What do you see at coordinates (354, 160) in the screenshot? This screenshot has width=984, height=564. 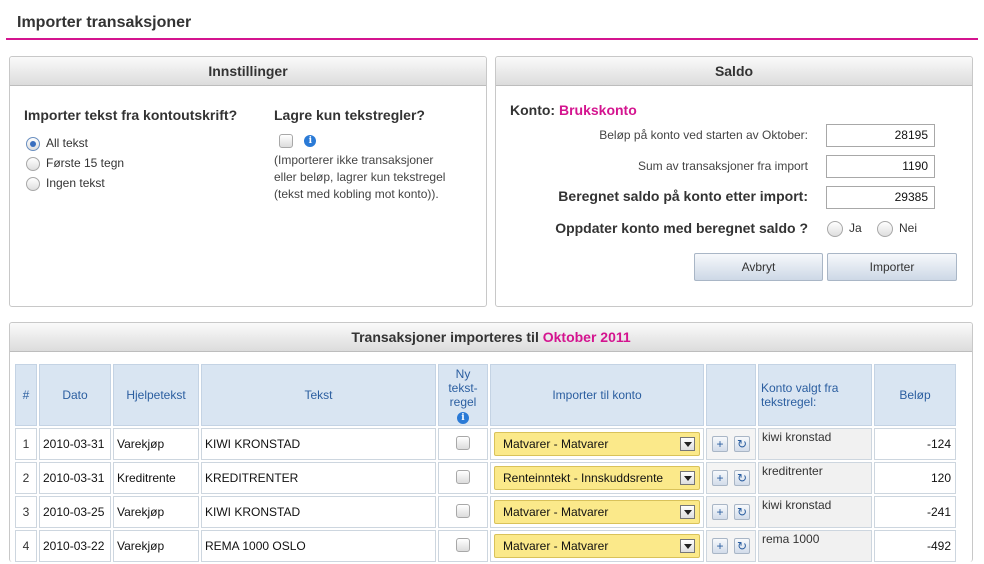 I see `rules-note-line: (Importerer ikke transaksjoner` at bounding box center [354, 160].